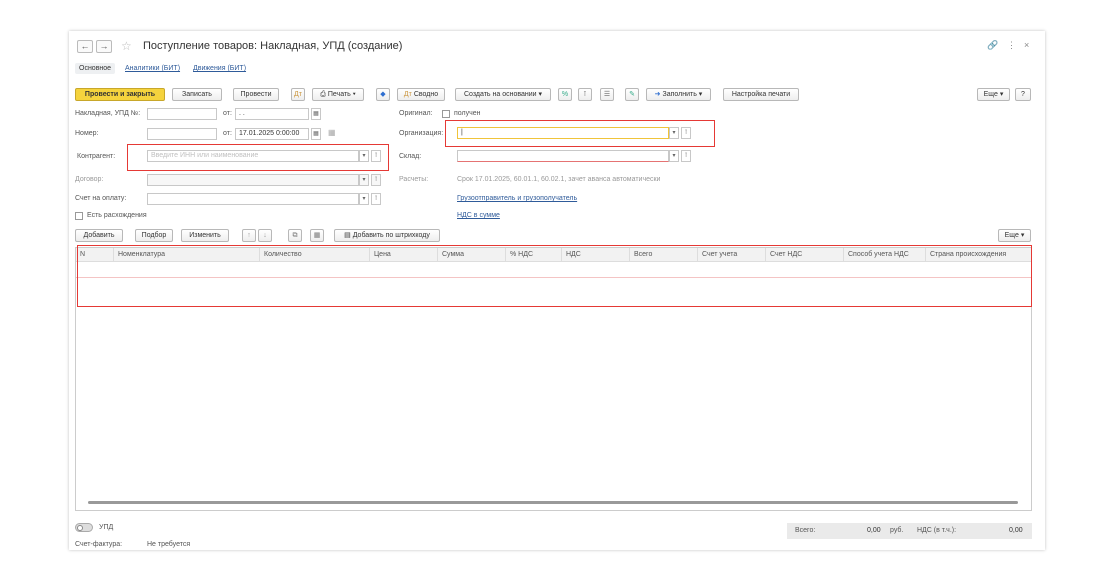 This screenshot has height=587, width=1112. What do you see at coordinates (249, 235) in the screenshot?
I see `move-up-icon: ↑` at bounding box center [249, 235].